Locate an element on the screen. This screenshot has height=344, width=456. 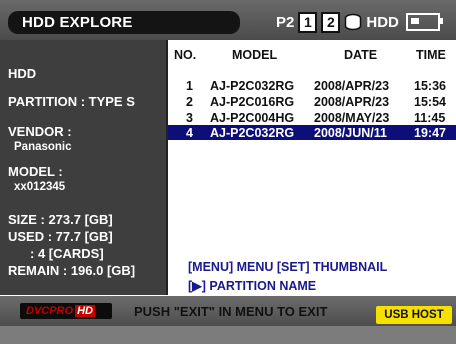
battery-icon is located at coordinates (424, 22).